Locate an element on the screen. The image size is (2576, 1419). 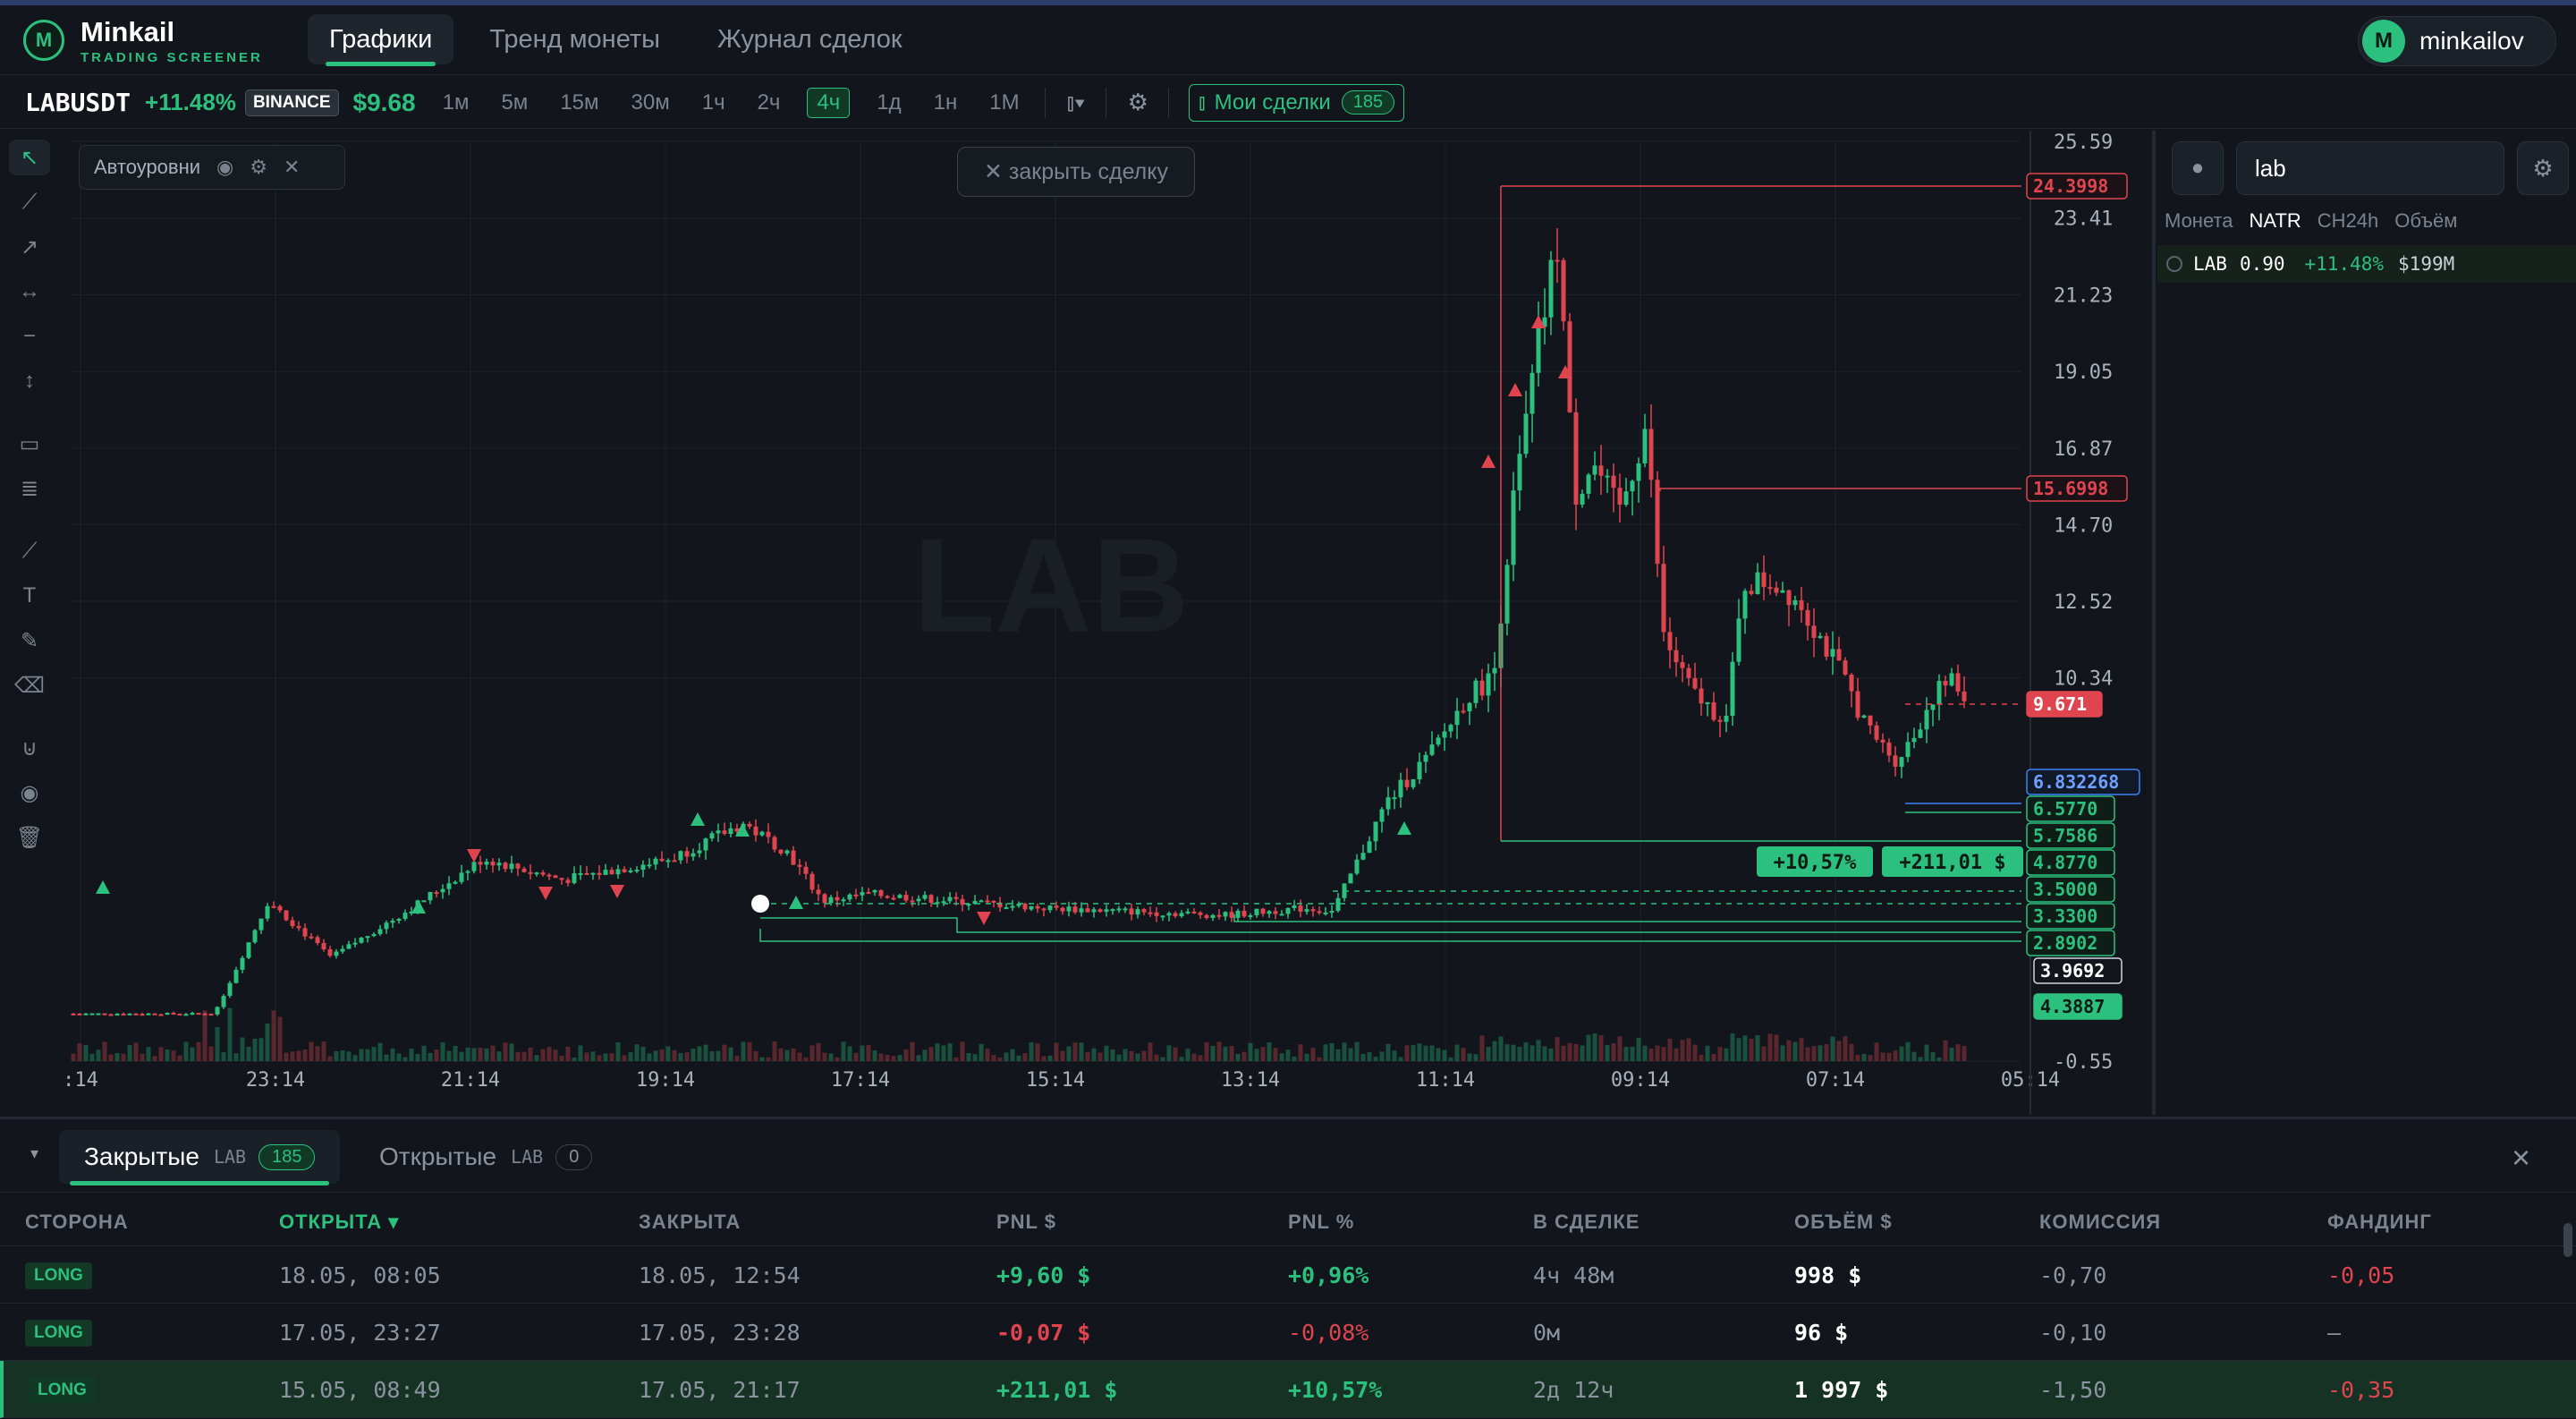
collapse-caret-icon: ▾ is located at coordinates (34, 1153).